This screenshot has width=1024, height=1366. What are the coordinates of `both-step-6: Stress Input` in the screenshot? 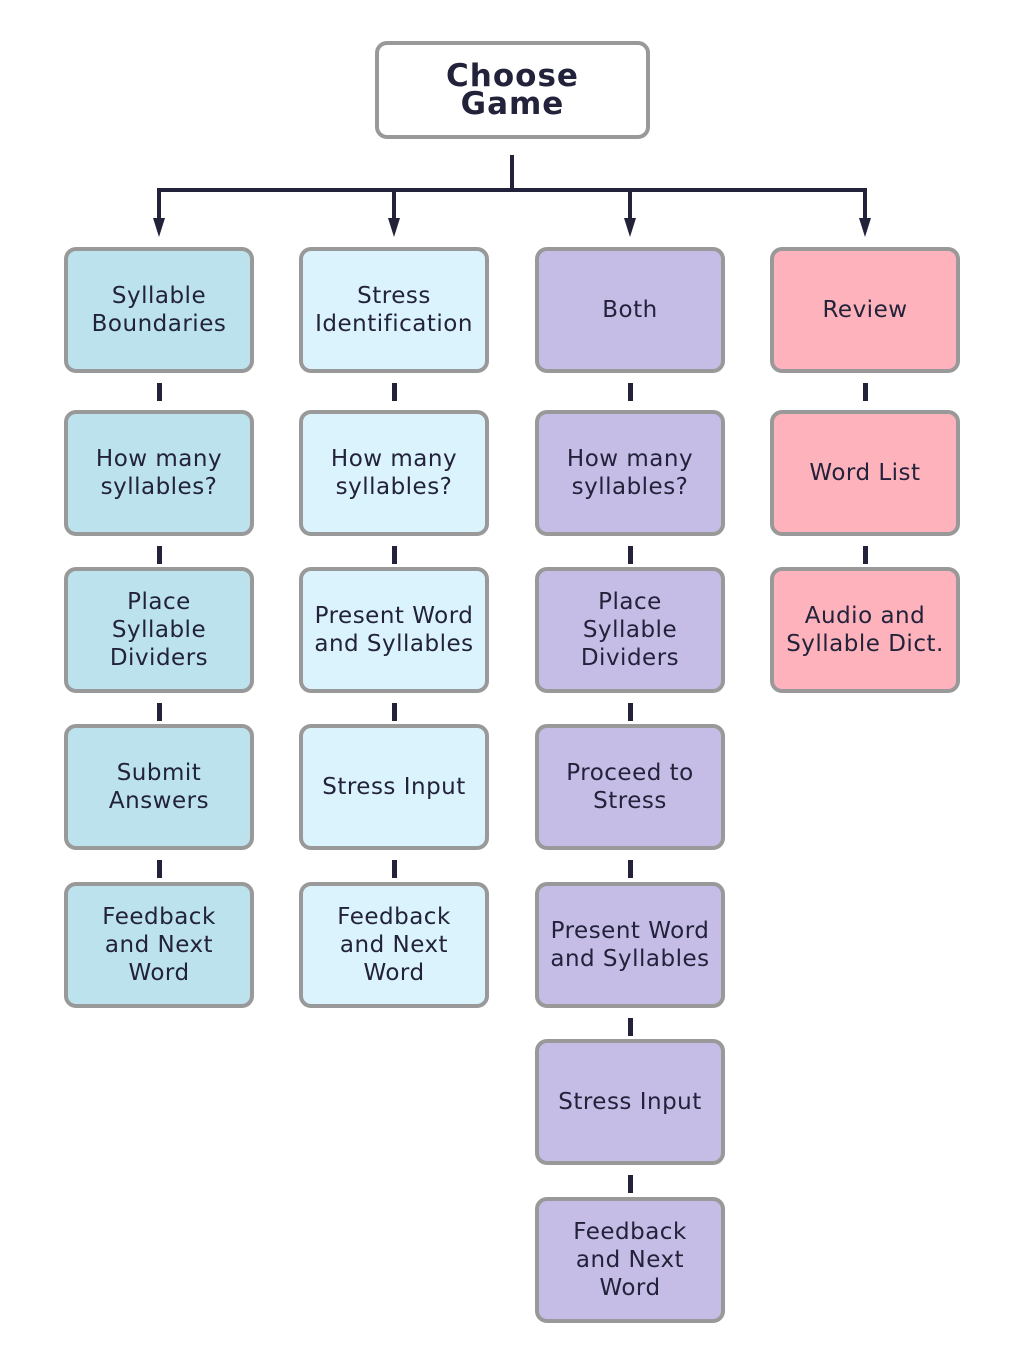 It's located at (630, 1102).